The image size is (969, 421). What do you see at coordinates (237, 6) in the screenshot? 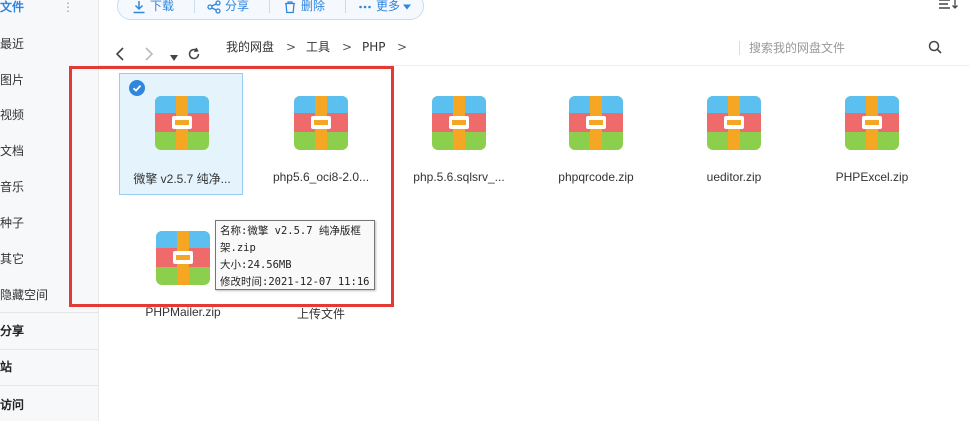
I see `share-label: 分享` at bounding box center [237, 6].